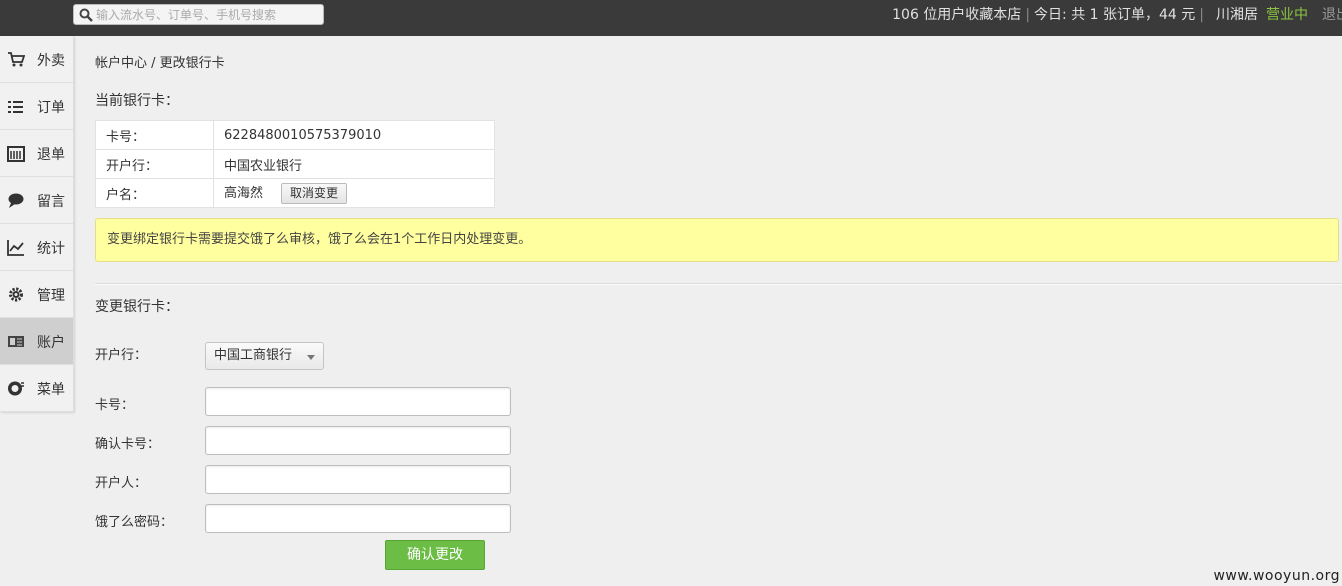 The height and width of the screenshot is (586, 1342). Describe the element at coordinates (207, 14) in the screenshot. I see `search-input` at that location.